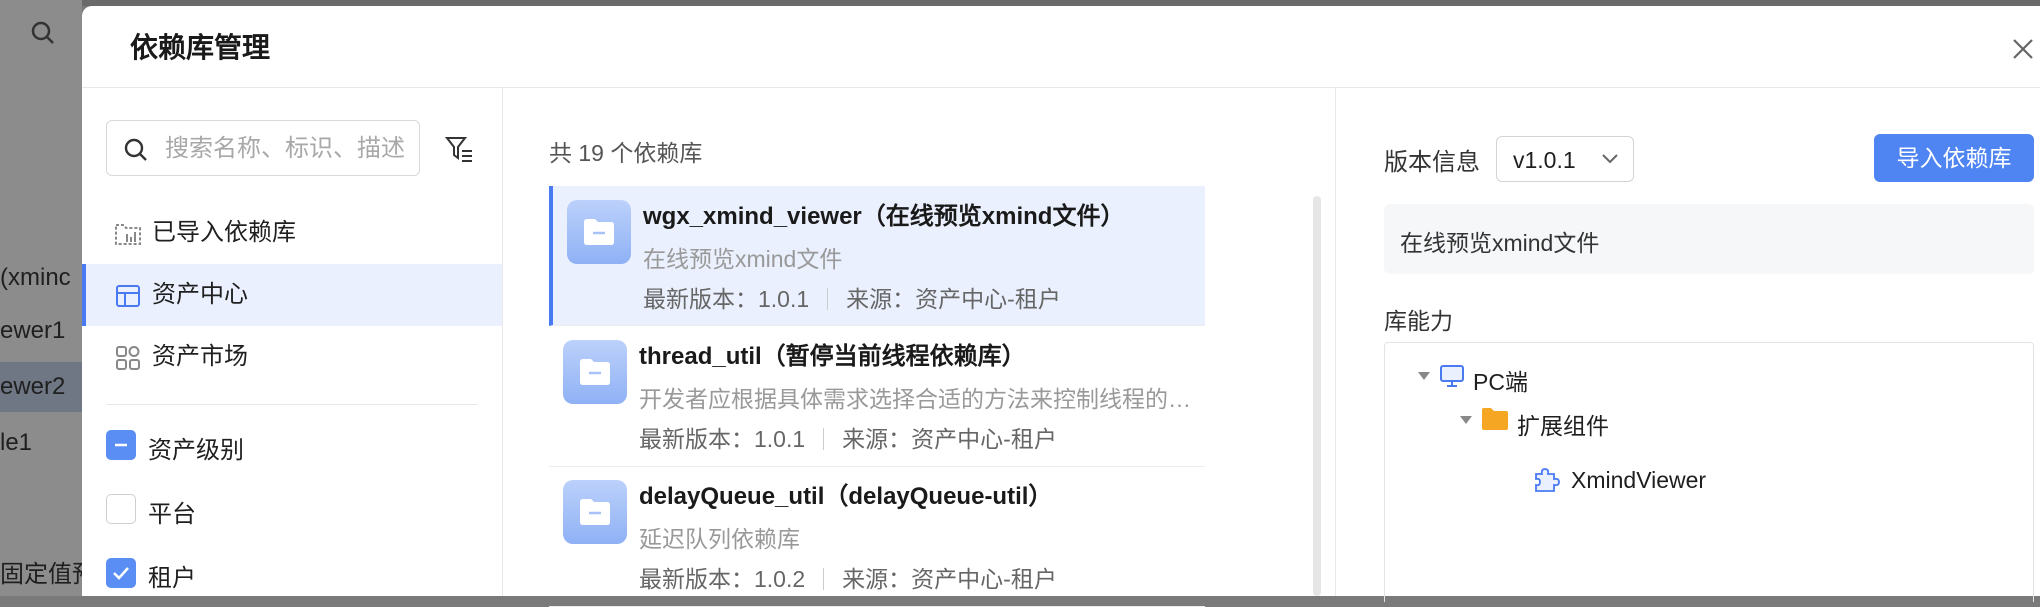  Describe the element at coordinates (41, 574) in the screenshot. I see `background-row: 固定值预` at that location.